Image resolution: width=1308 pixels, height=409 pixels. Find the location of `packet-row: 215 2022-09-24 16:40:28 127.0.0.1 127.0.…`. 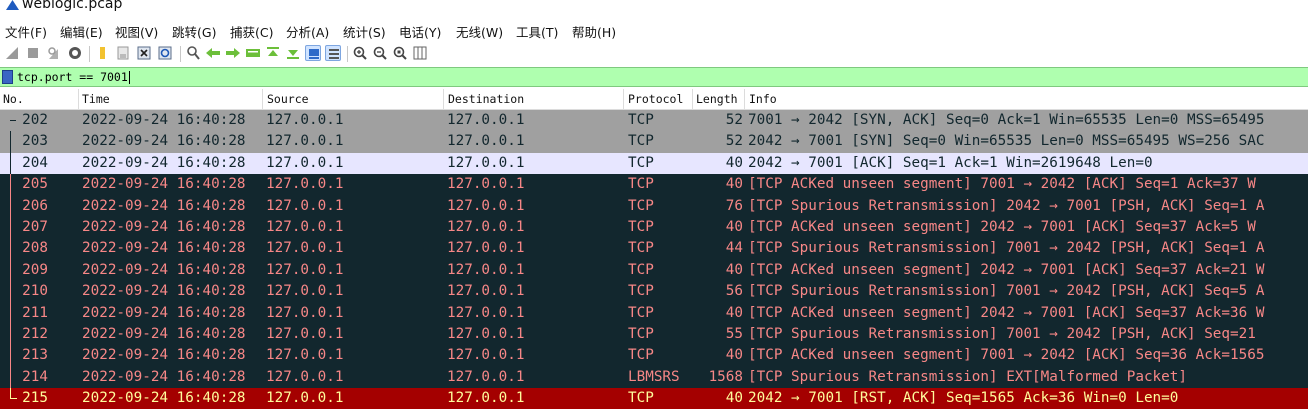

packet-row: 215 2022-09-24 16:40:28 127.0.0.1 127.0.… is located at coordinates (654, 398).